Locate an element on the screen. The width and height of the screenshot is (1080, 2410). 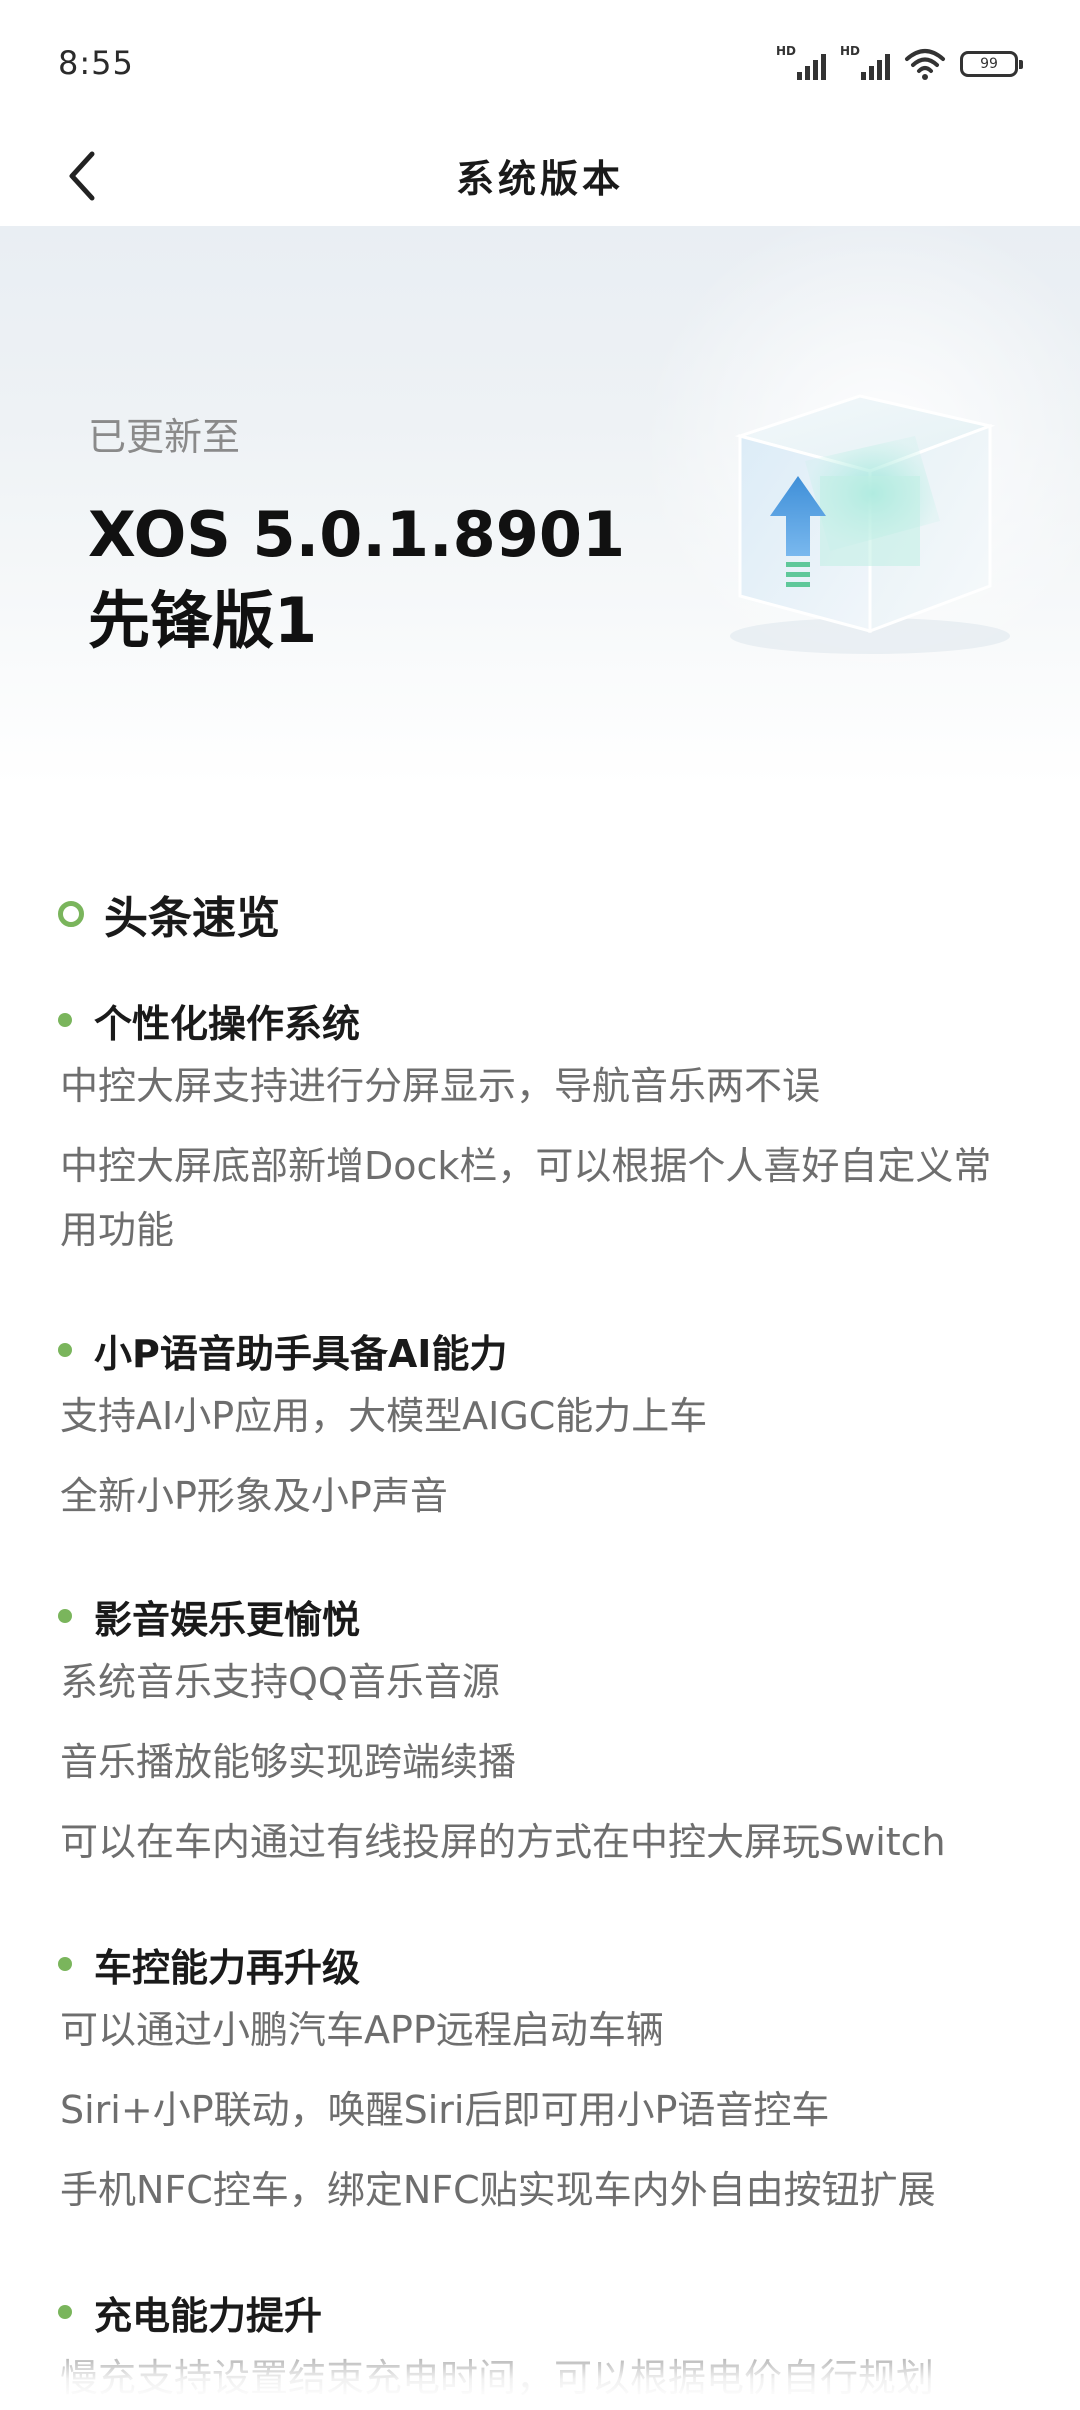
feature-line: 支持AI小P应用，大模型AIGC能力上车 is located at coordinates (384, 1416).